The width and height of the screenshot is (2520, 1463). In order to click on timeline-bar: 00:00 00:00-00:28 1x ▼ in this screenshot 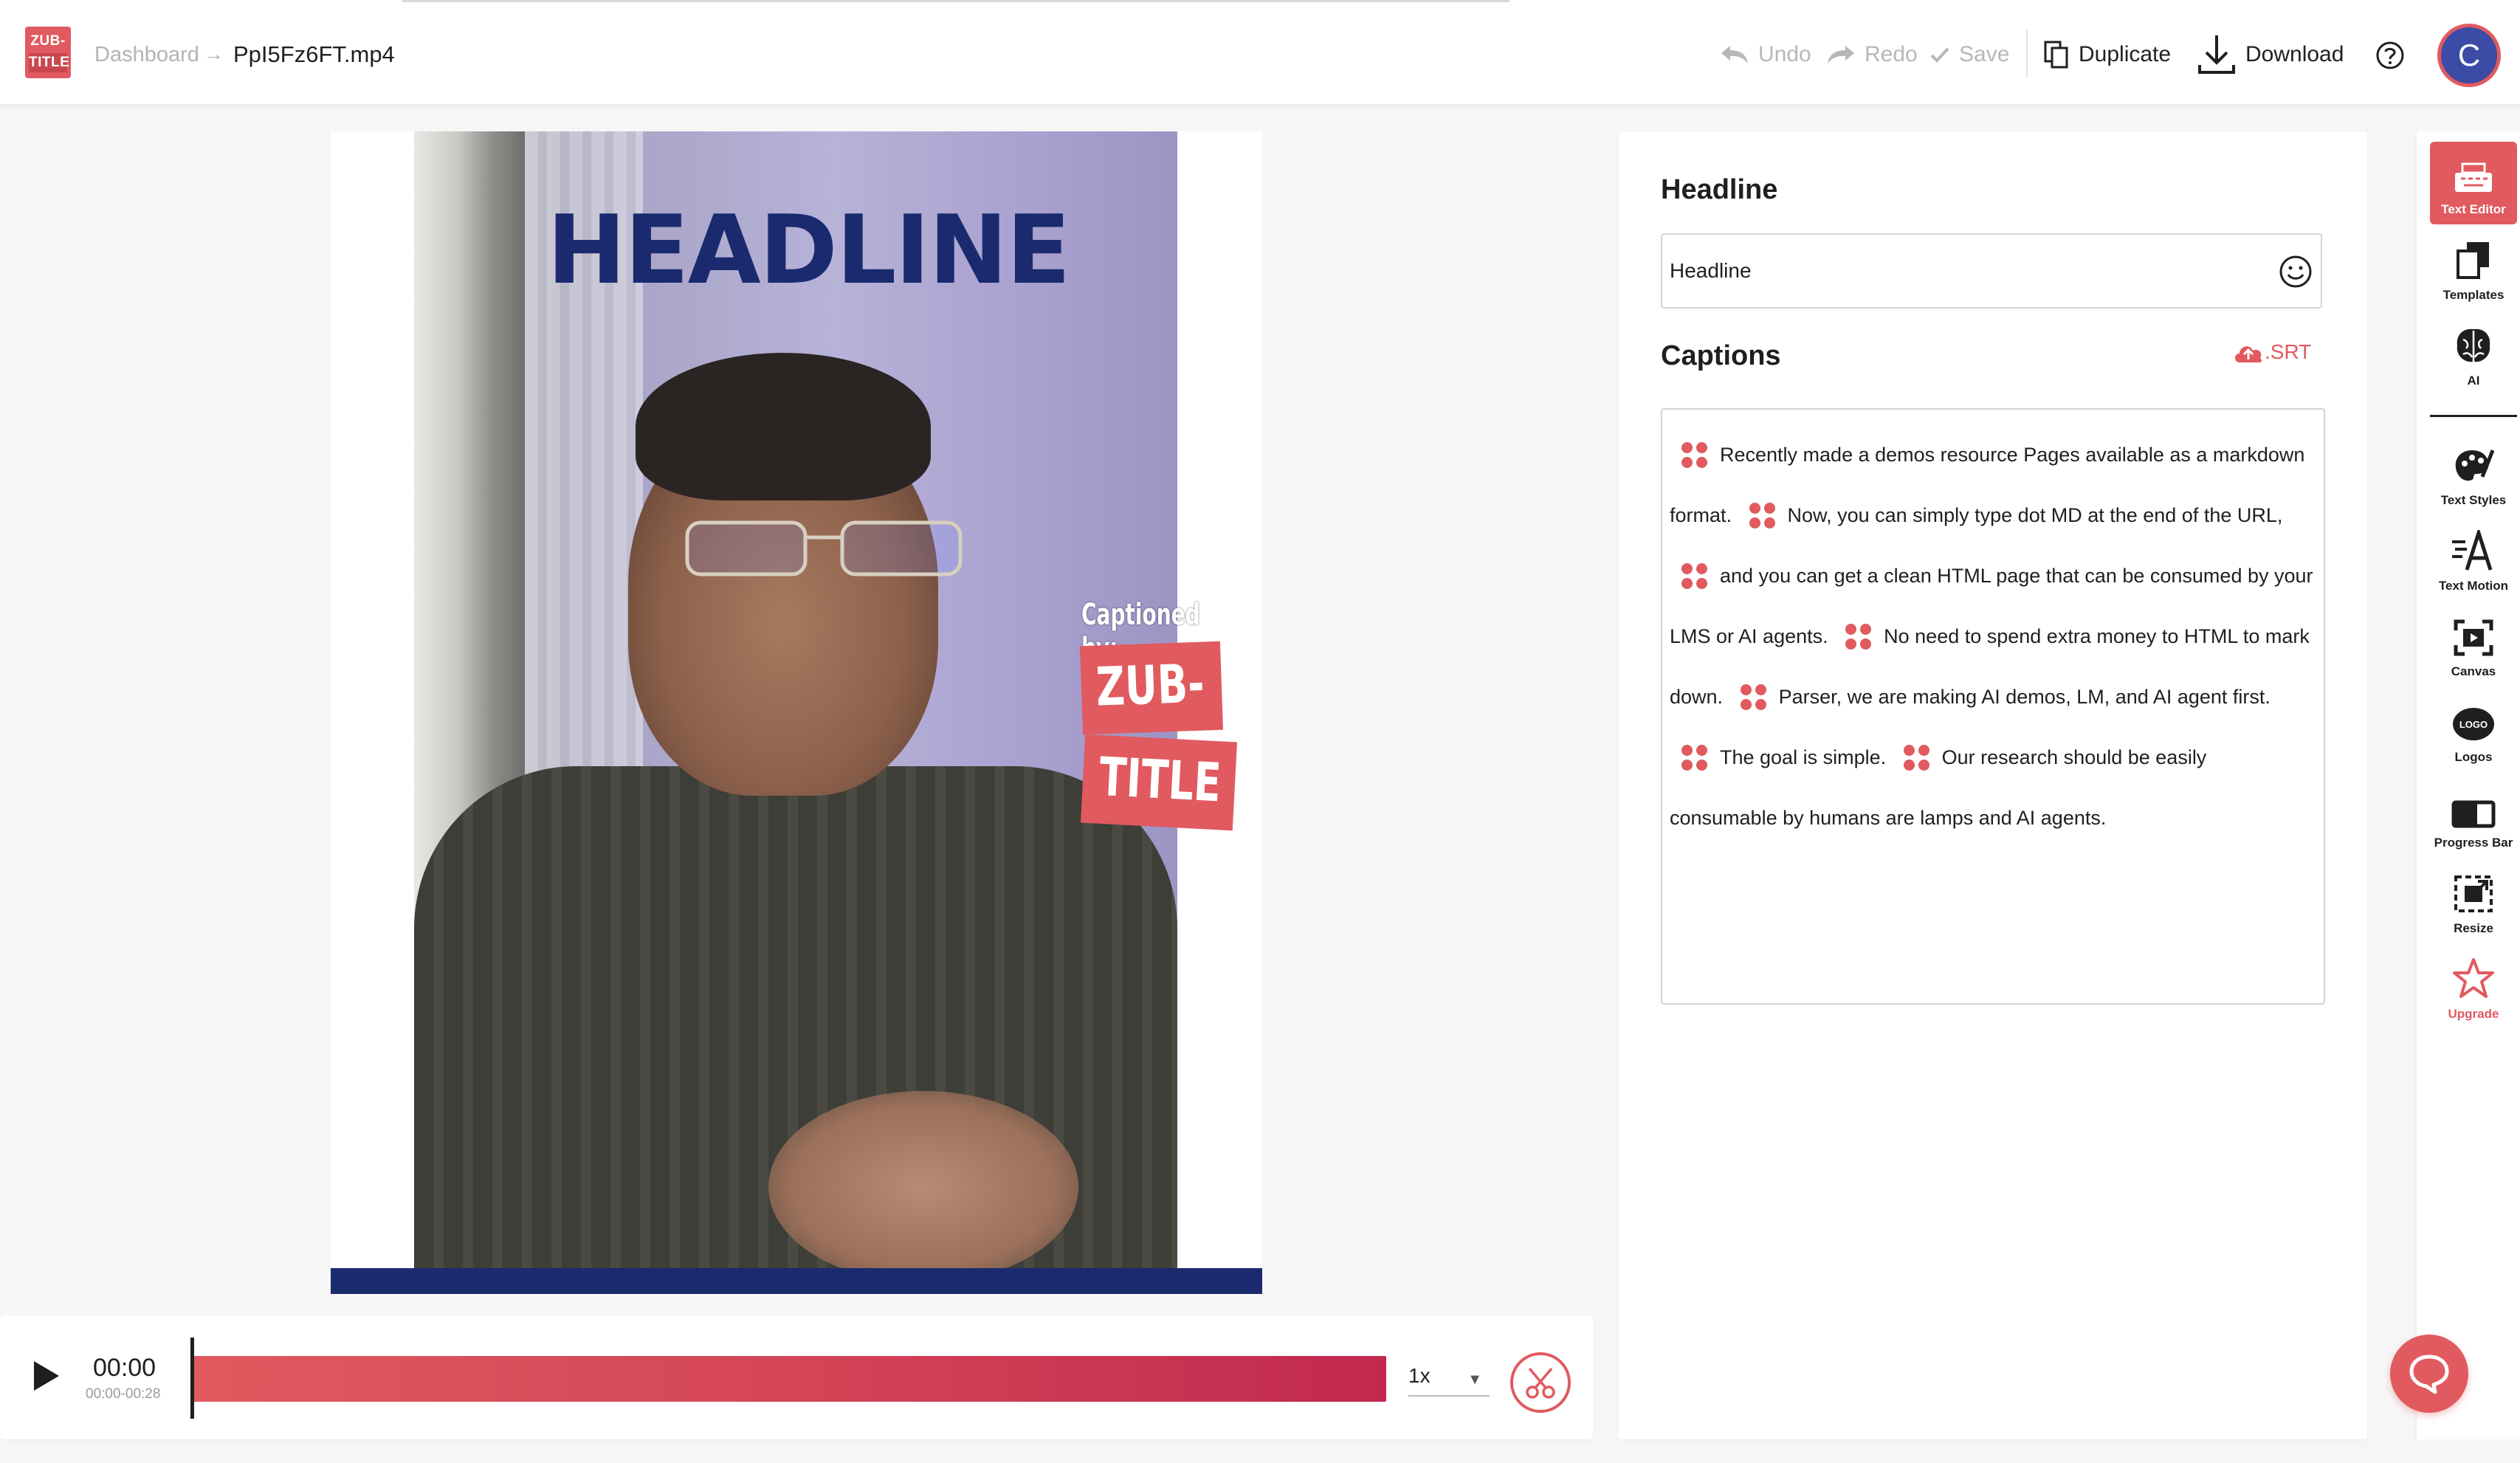, I will do `click(797, 1377)`.